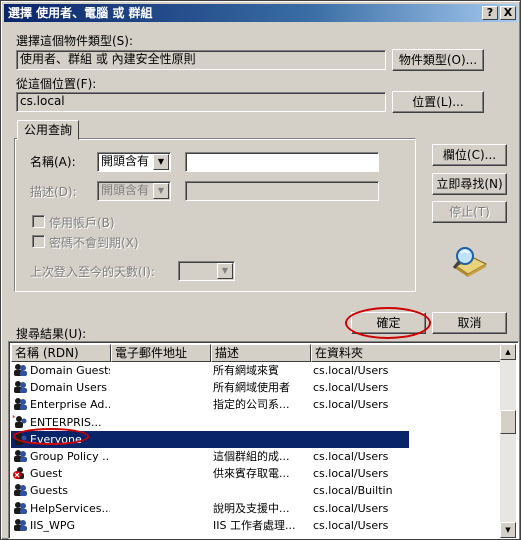  What do you see at coordinates (201, 60) in the screenshot?
I see `object-type-field: 使用者、群組 或 內建安全性原則` at bounding box center [201, 60].